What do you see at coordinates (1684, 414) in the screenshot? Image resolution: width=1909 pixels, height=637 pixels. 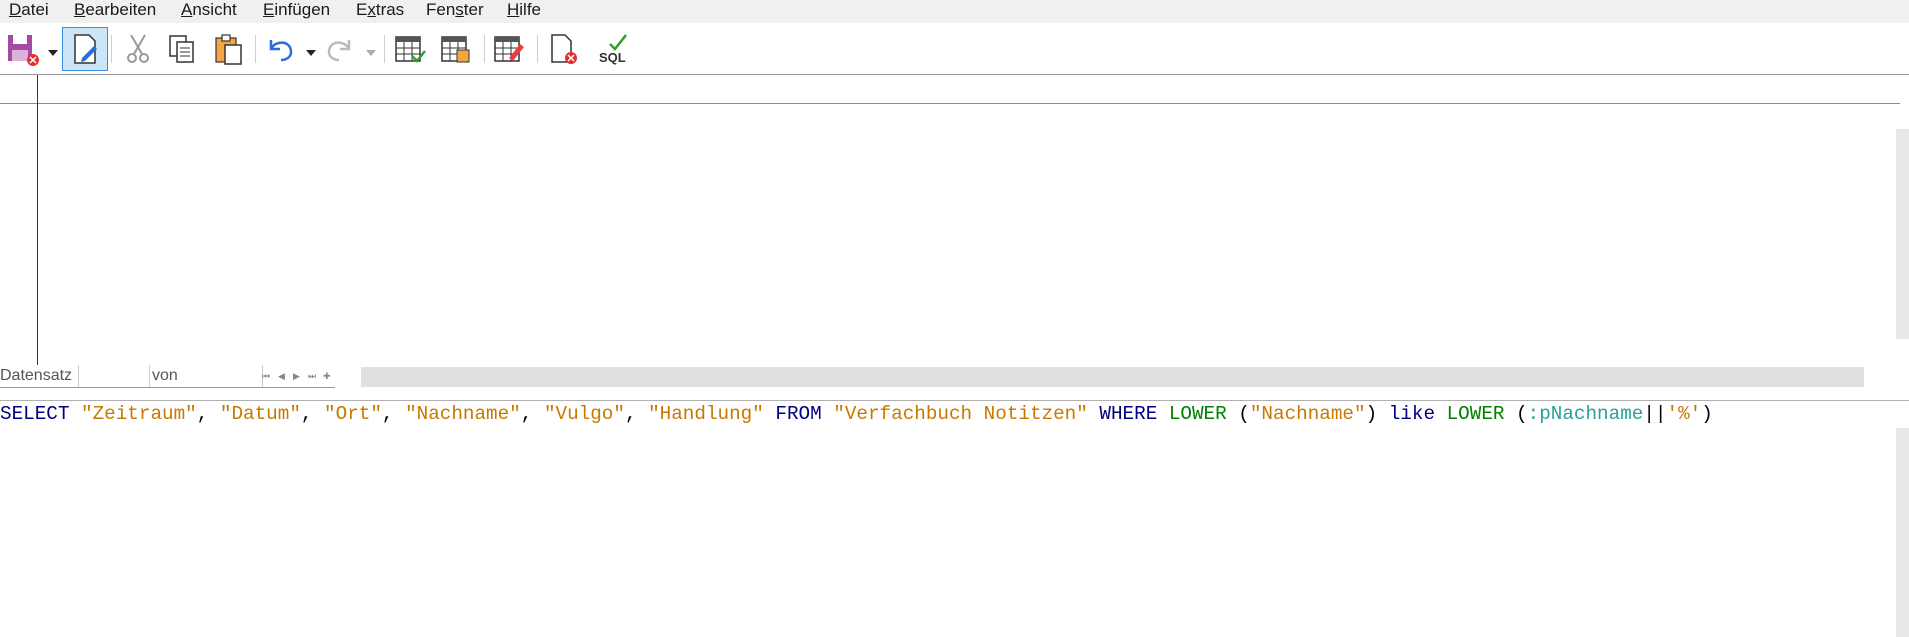 I see `sql-token: '%'` at bounding box center [1684, 414].